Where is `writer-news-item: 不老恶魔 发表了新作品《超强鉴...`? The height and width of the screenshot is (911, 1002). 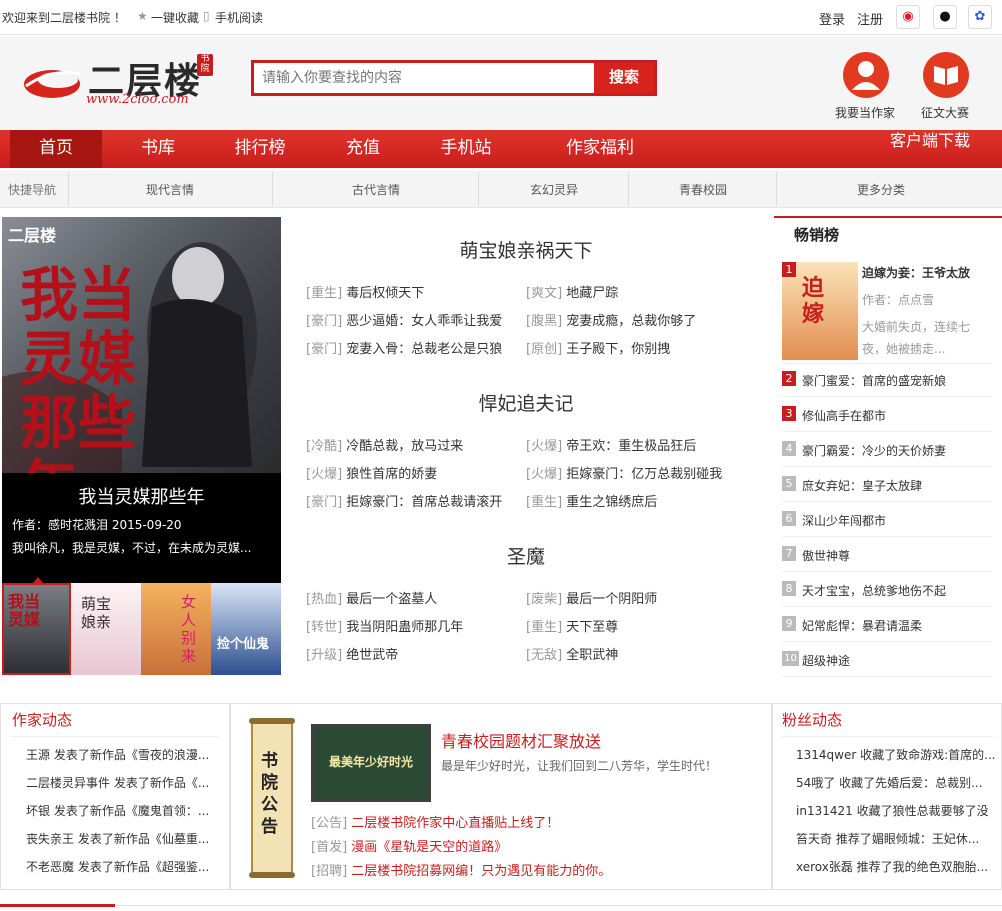
writer-news-item: 不老恶魔 发表了新作品《超强鉴... is located at coordinates (121, 866).